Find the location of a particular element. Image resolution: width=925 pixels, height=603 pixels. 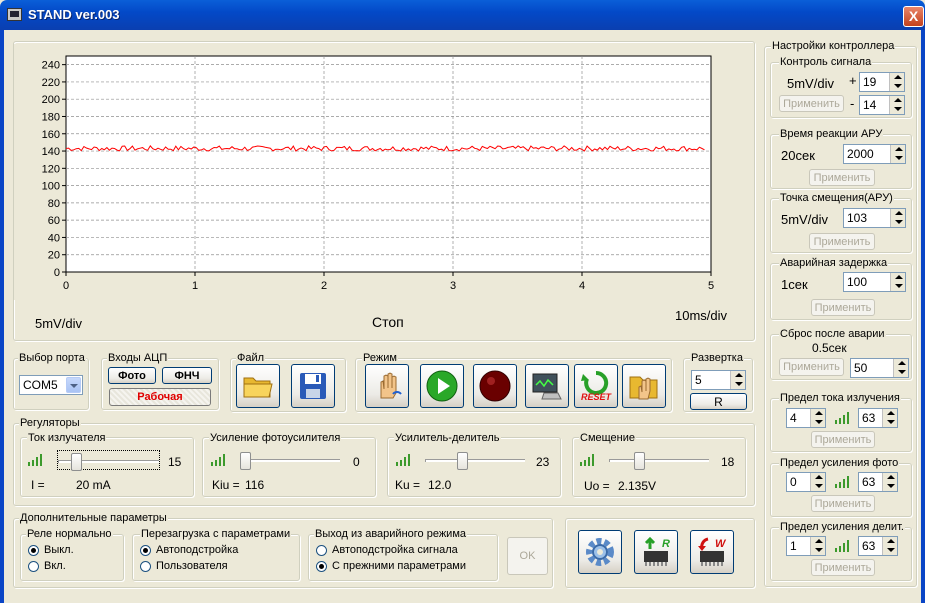

folder-settings-button is located at coordinates (644, 386).